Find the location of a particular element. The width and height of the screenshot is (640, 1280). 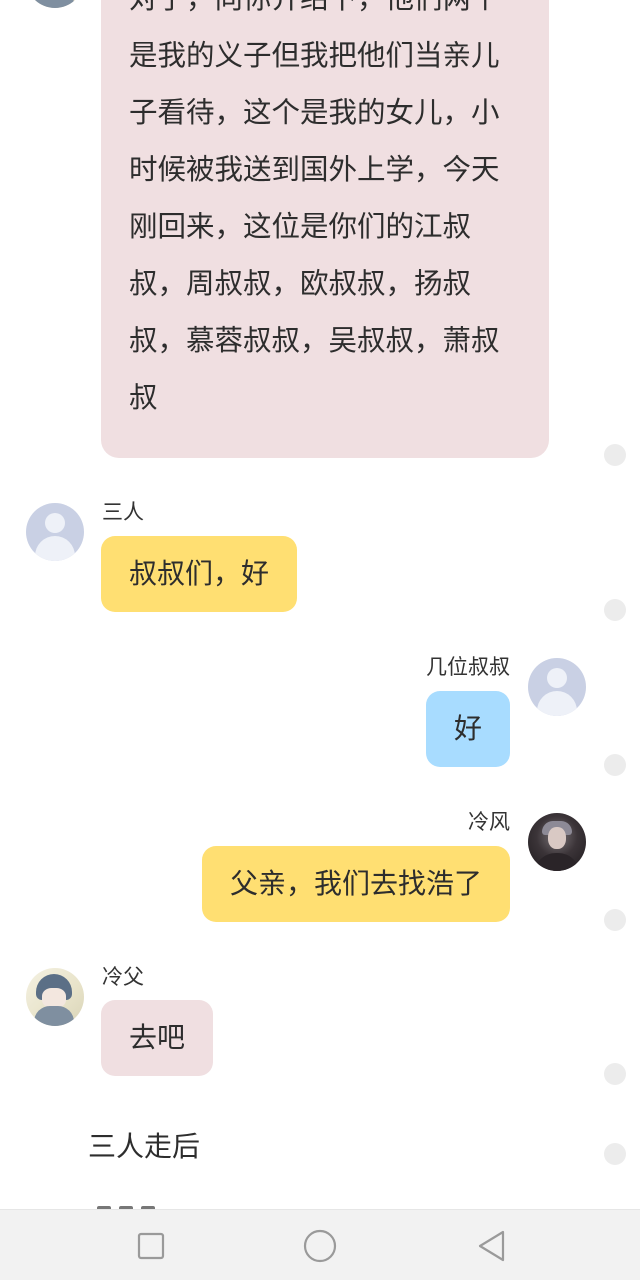

recent-apps-icon is located at coordinates (151, 1246).